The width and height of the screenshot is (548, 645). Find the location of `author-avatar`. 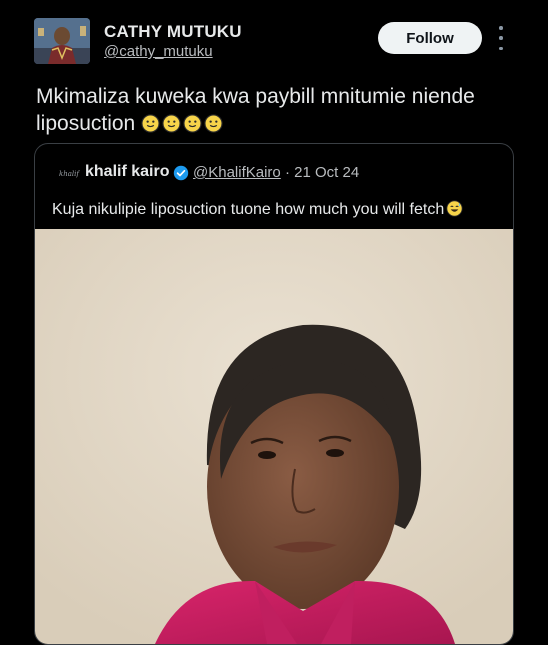

author-avatar is located at coordinates (62, 41).